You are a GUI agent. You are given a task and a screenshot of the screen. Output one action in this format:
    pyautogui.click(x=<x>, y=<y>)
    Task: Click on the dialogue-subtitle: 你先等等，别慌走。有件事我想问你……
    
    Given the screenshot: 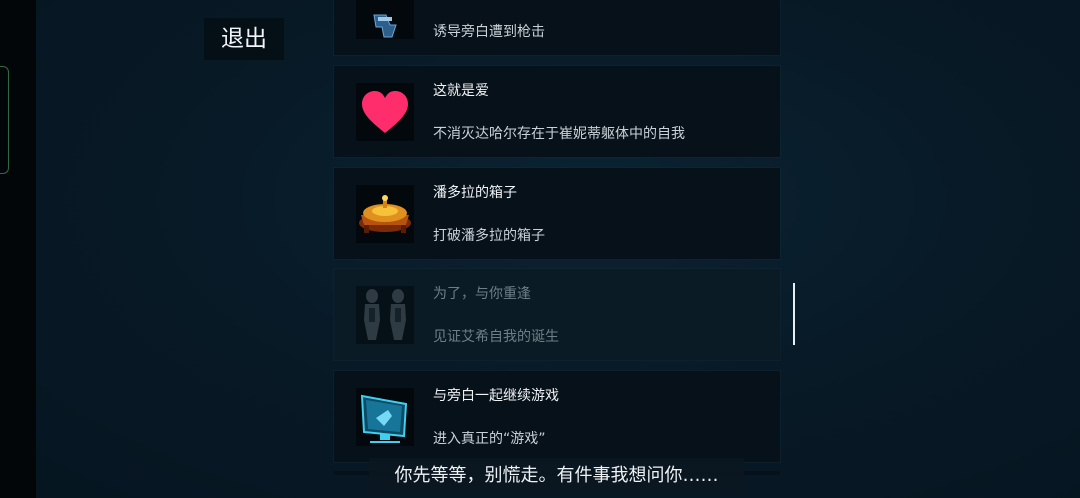 What is the action you would take?
    pyautogui.click(x=556, y=476)
    